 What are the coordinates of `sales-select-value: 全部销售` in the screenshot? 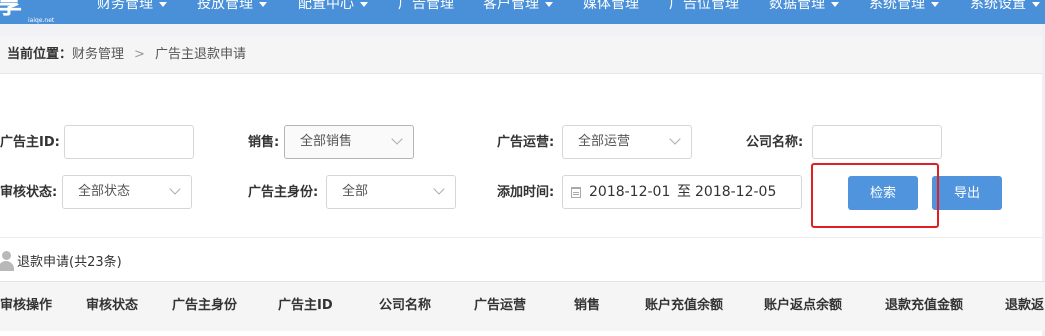 It's located at (326, 141).